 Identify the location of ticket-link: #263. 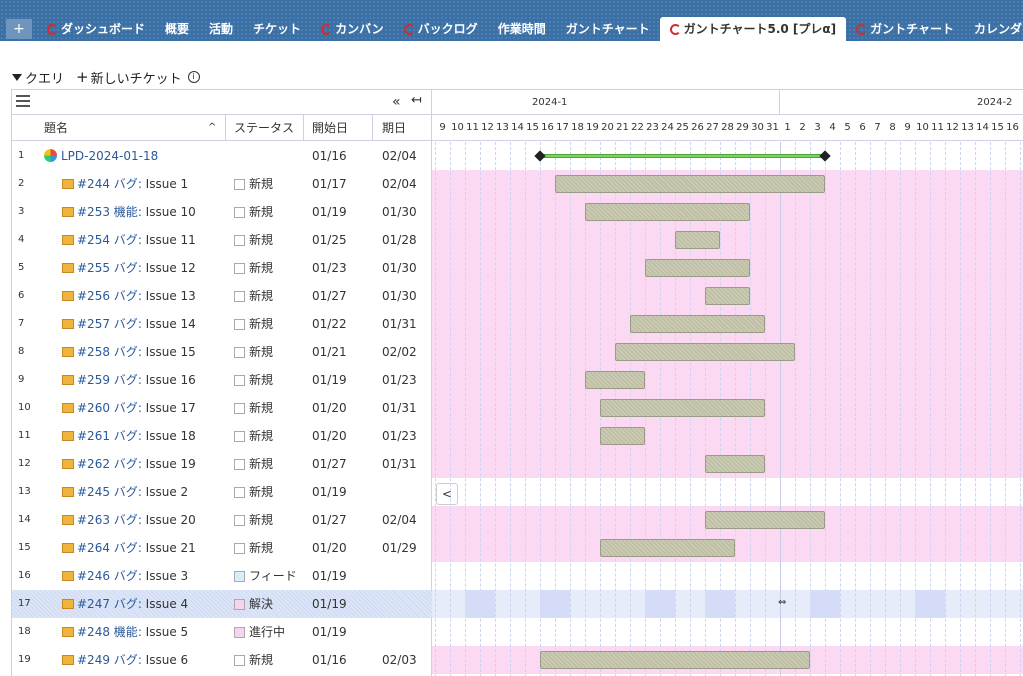
(93, 520).